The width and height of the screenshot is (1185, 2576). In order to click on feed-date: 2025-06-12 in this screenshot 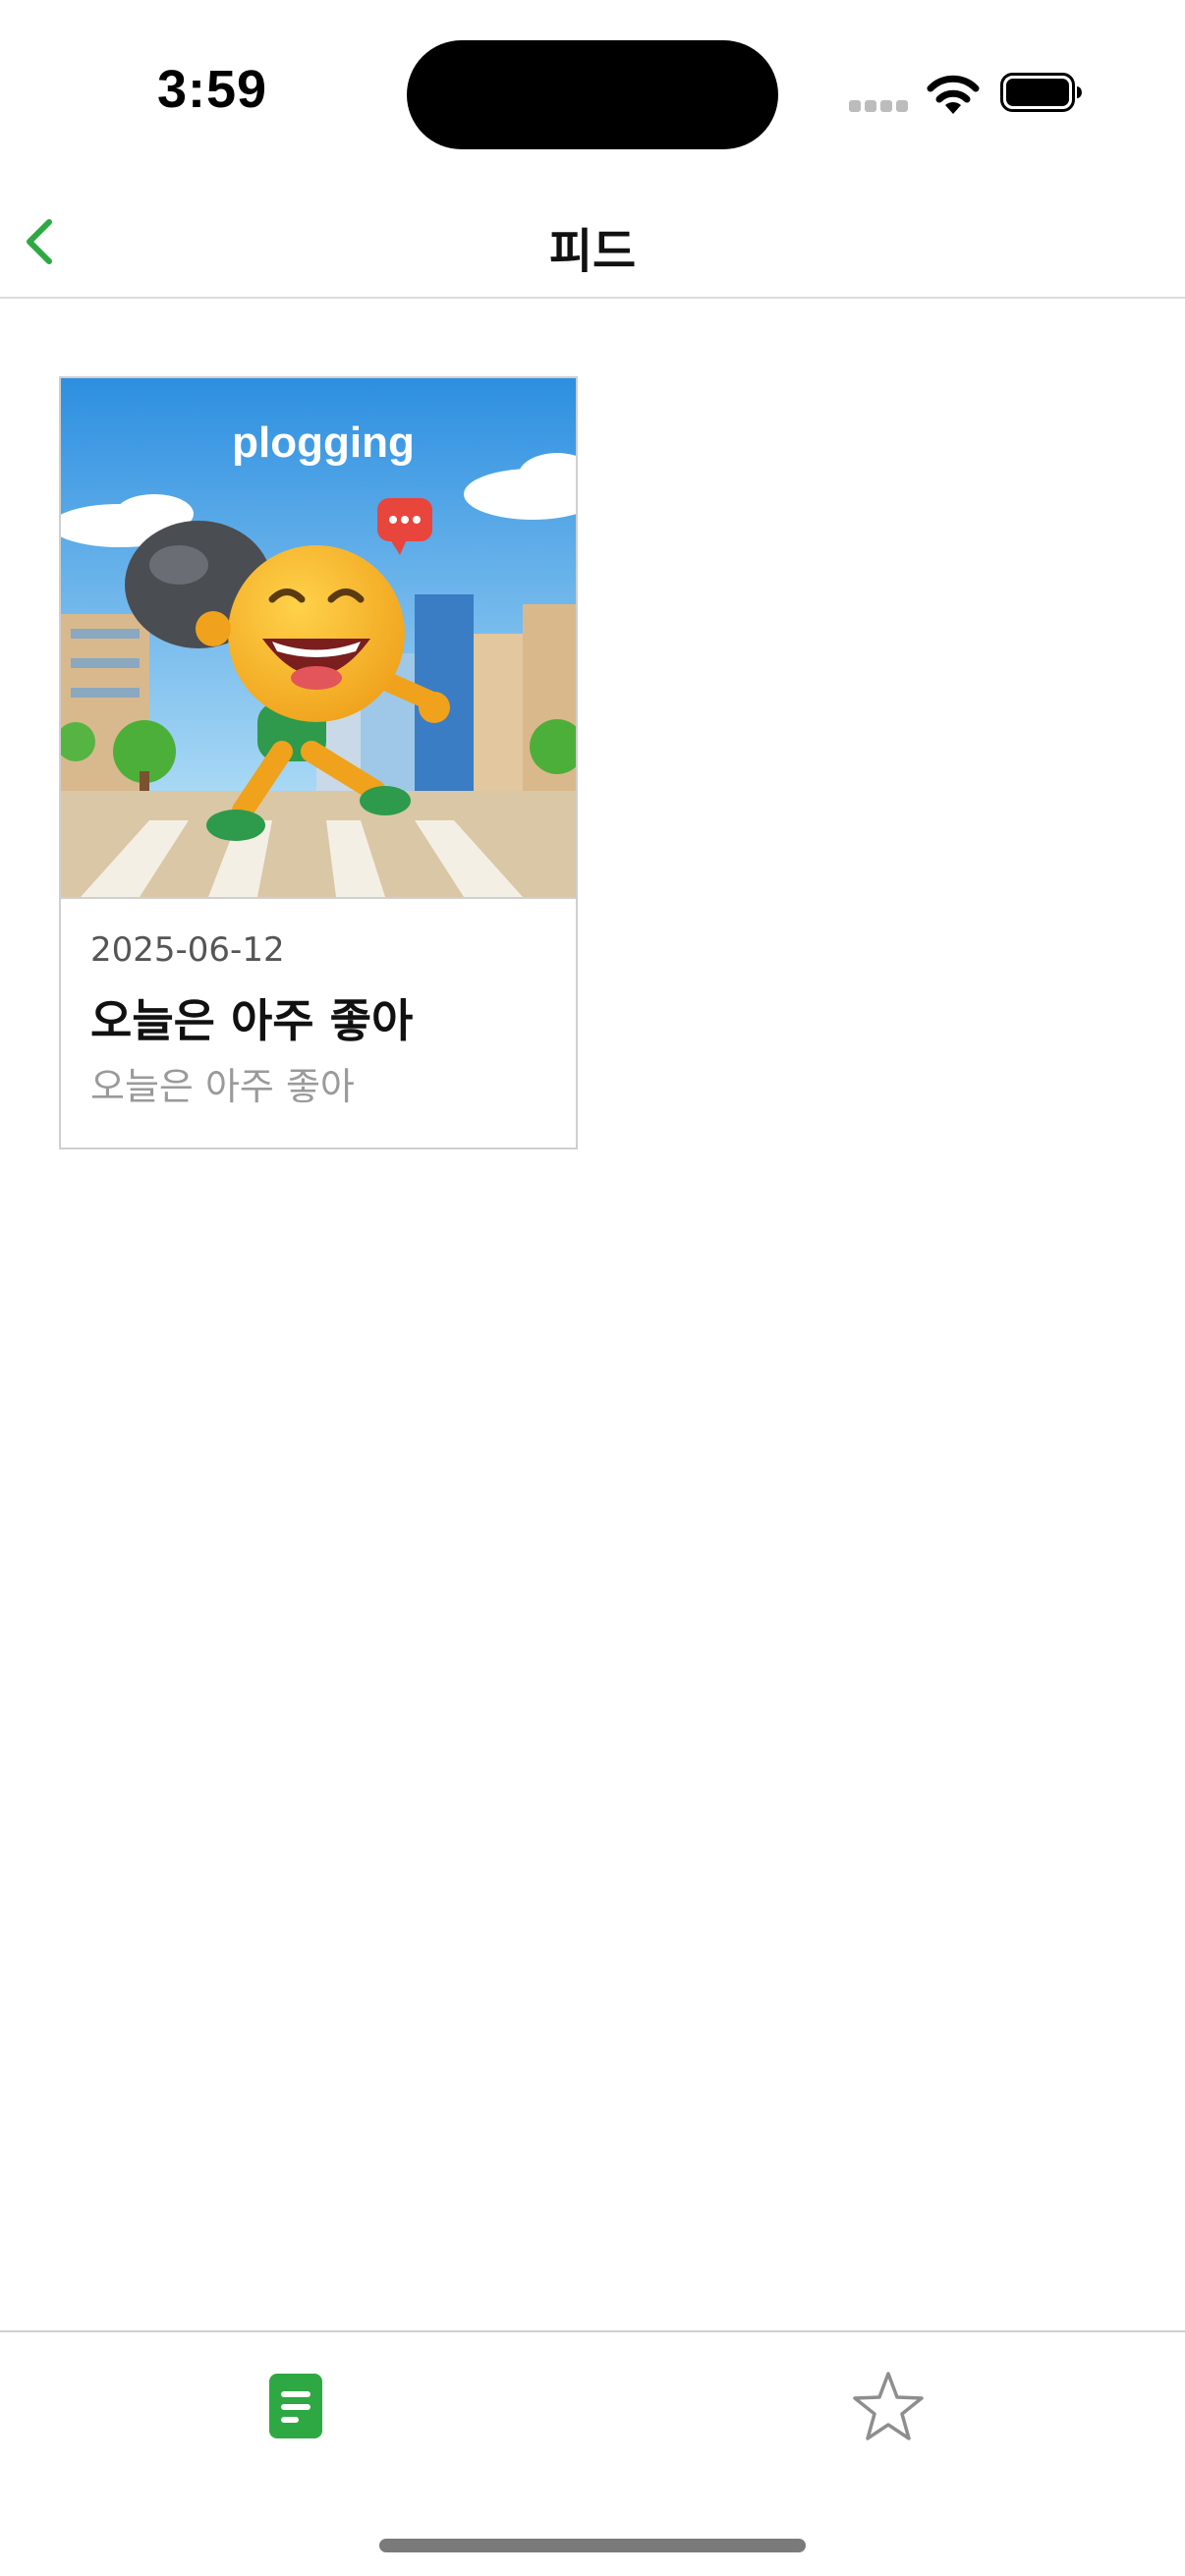, I will do `click(187, 950)`.